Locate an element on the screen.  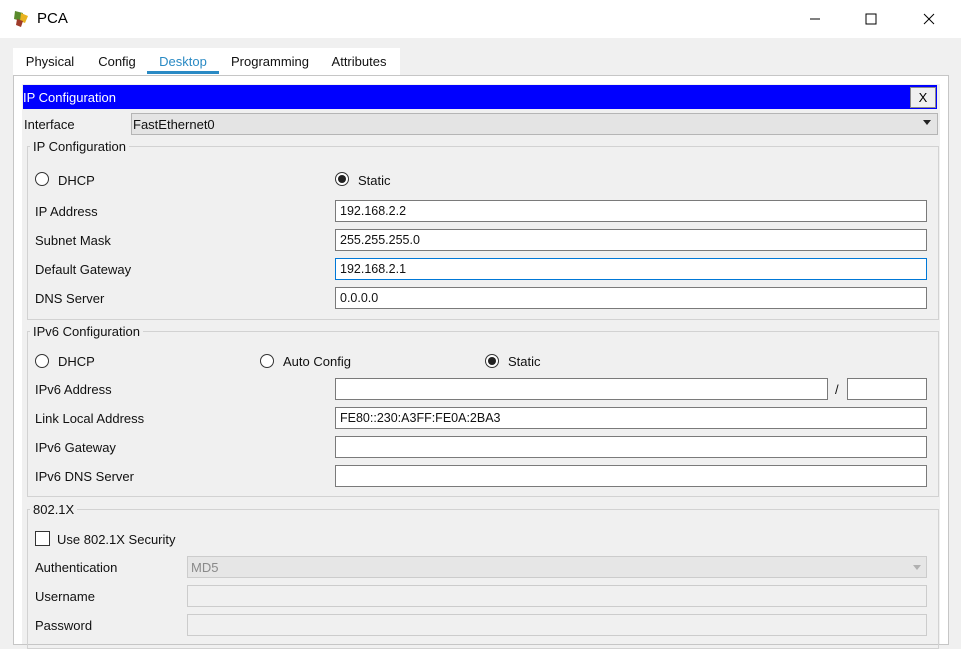
default-gateway-field: 192.168.2.1 is located at coordinates (631, 269).